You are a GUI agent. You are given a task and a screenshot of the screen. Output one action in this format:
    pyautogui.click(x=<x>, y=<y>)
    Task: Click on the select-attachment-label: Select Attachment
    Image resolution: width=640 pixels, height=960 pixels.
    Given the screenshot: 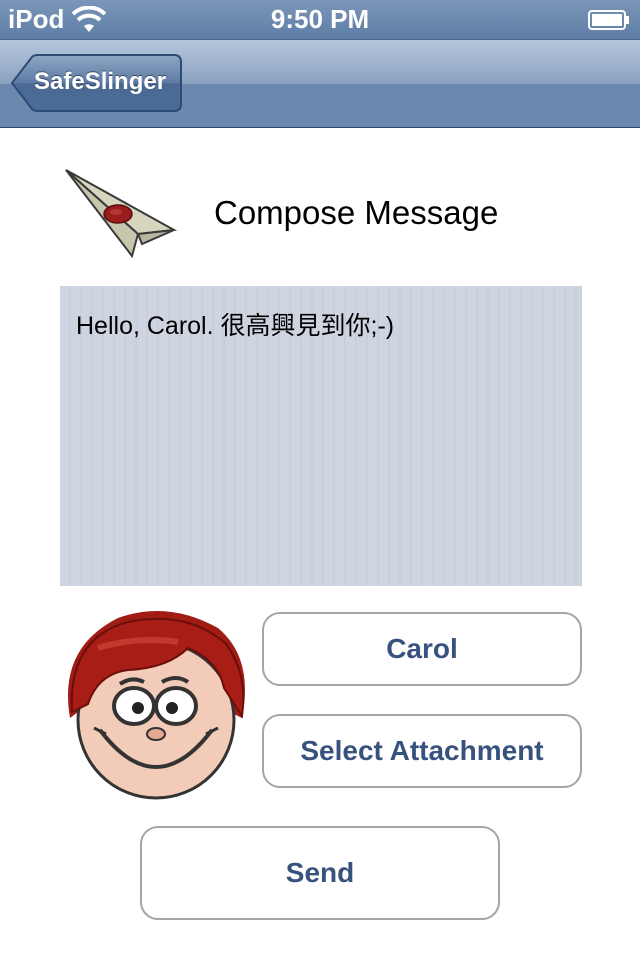 What is the action you would take?
    pyautogui.click(x=422, y=750)
    